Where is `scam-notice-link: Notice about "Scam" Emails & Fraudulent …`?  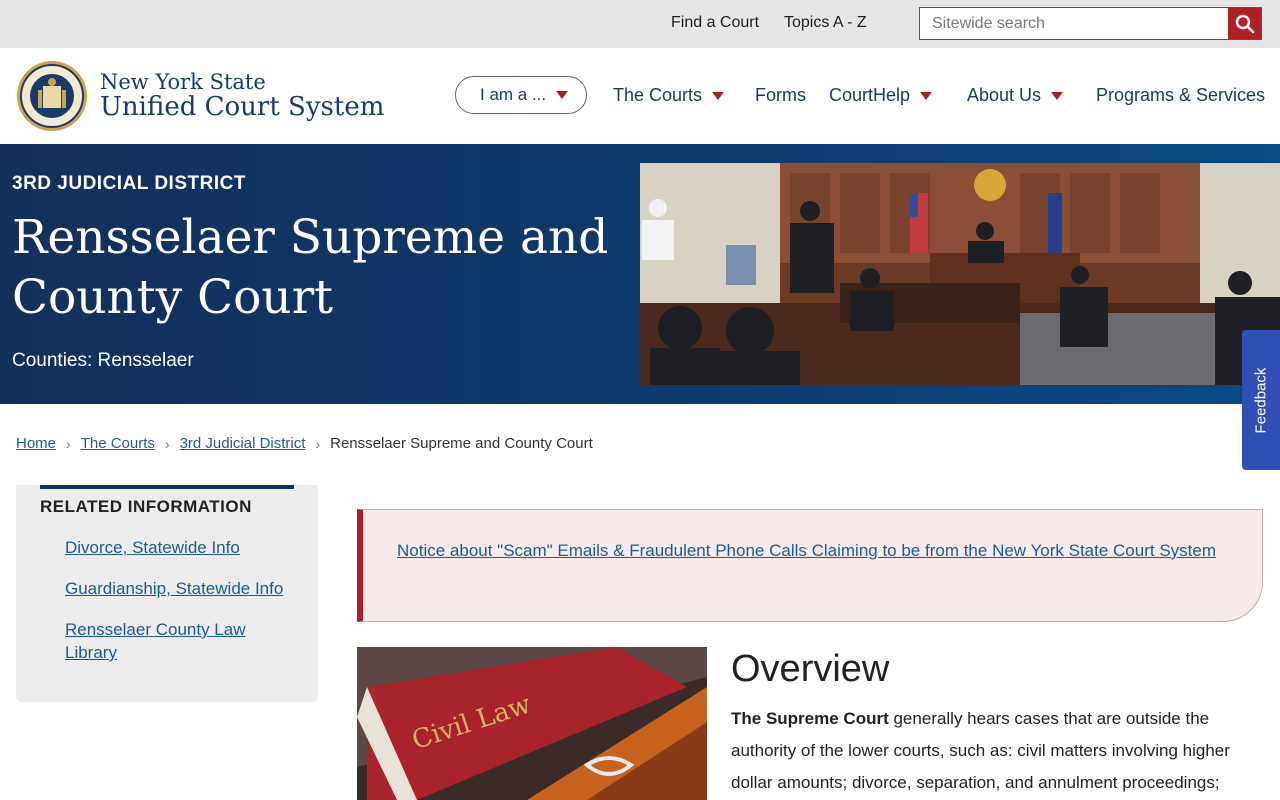 scam-notice-link: Notice about "Scam" Emails & Fraudulent … is located at coordinates (812, 551).